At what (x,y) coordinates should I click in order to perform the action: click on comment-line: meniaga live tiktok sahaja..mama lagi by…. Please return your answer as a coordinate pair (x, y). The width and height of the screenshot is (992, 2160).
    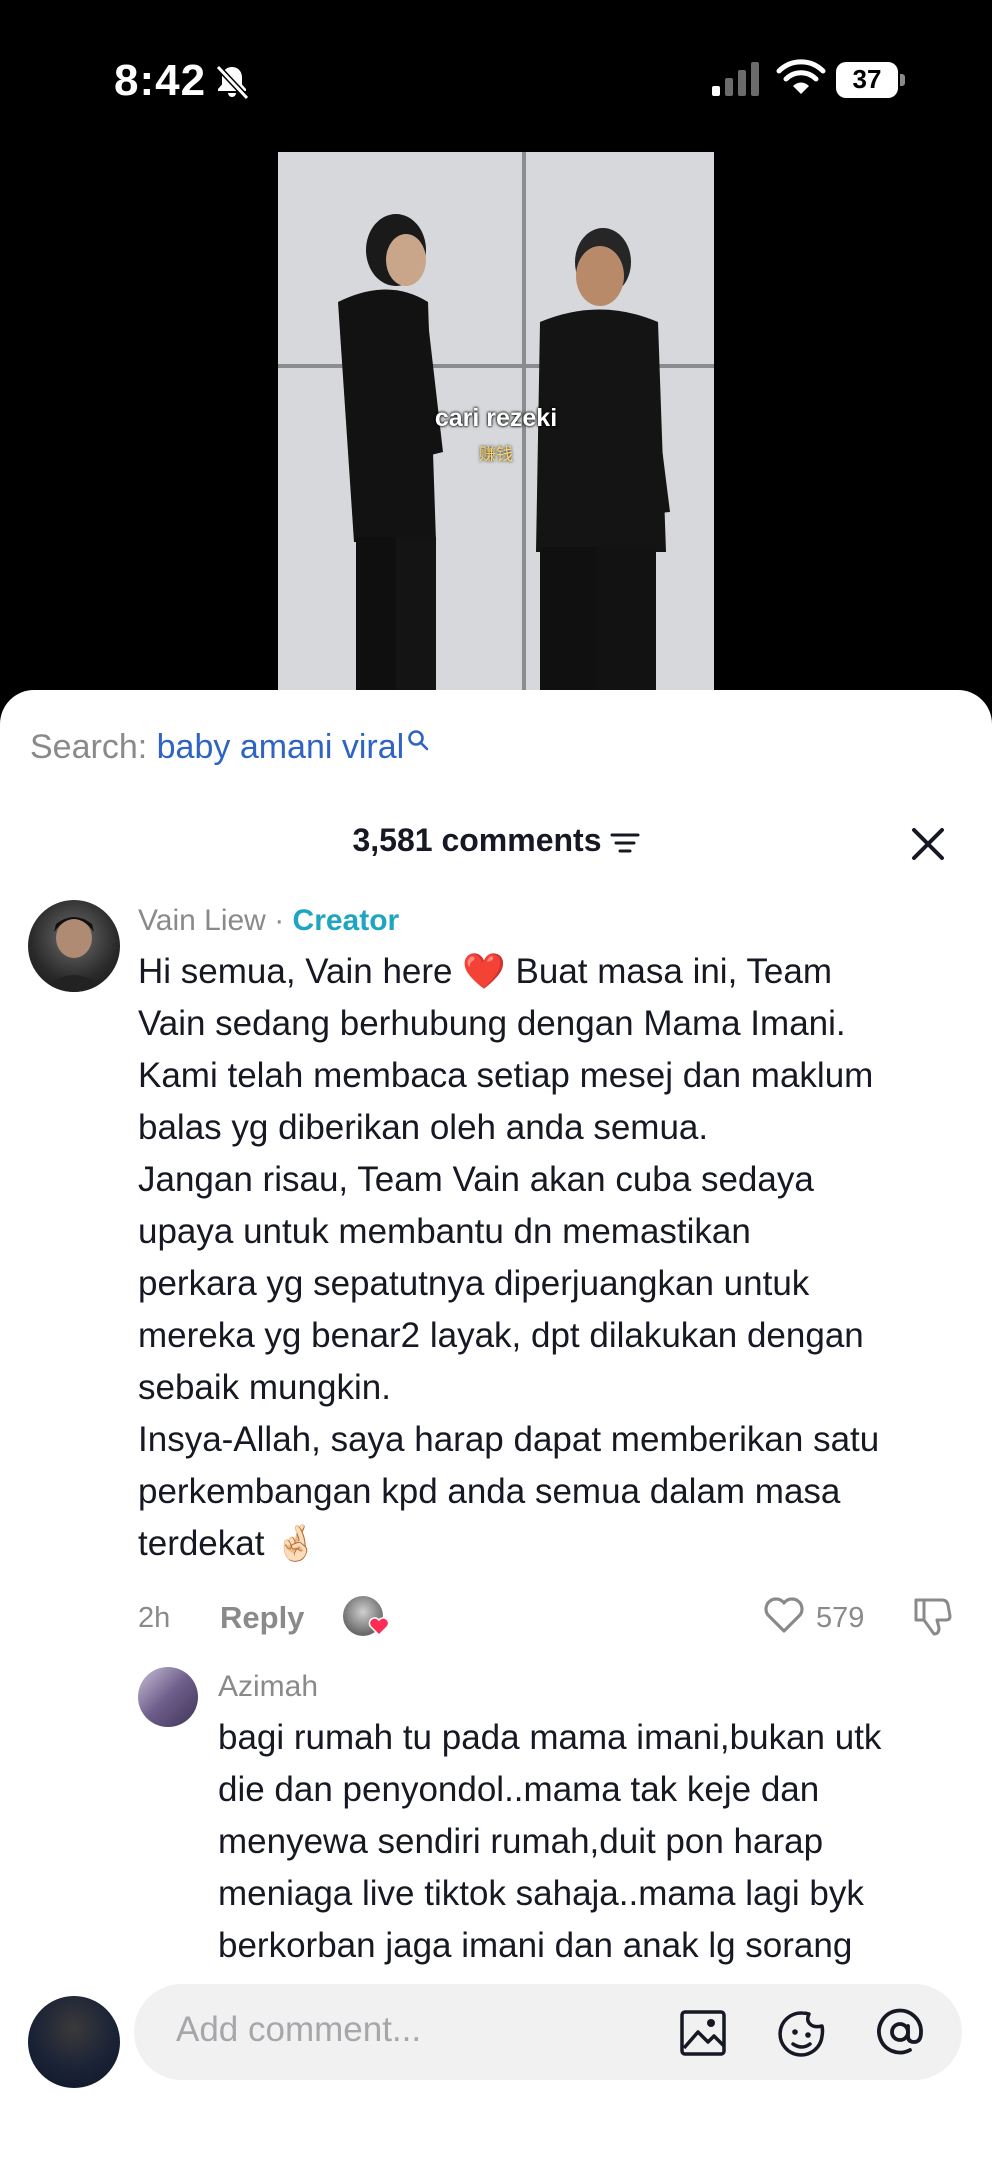
    Looking at the image, I should click on (541, 1893).